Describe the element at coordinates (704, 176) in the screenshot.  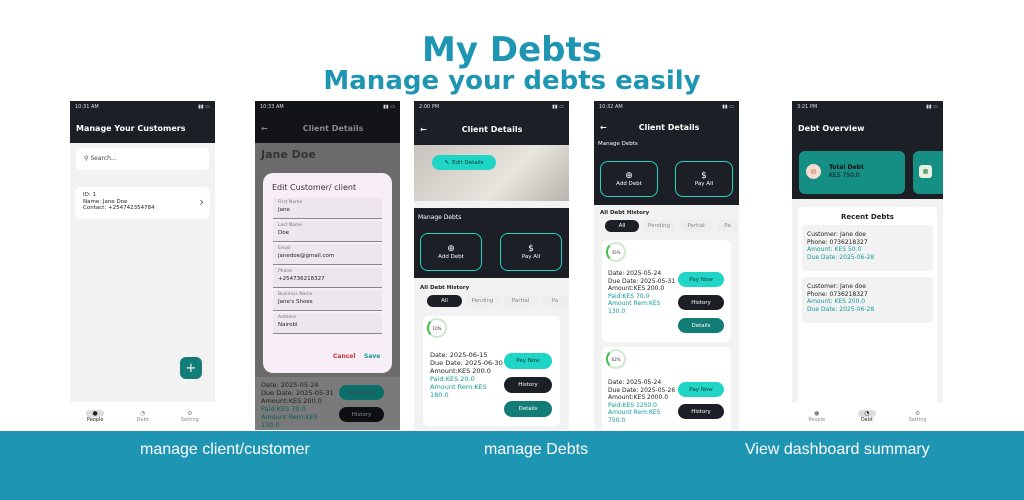
I see `dollar-icon: $` at that location.